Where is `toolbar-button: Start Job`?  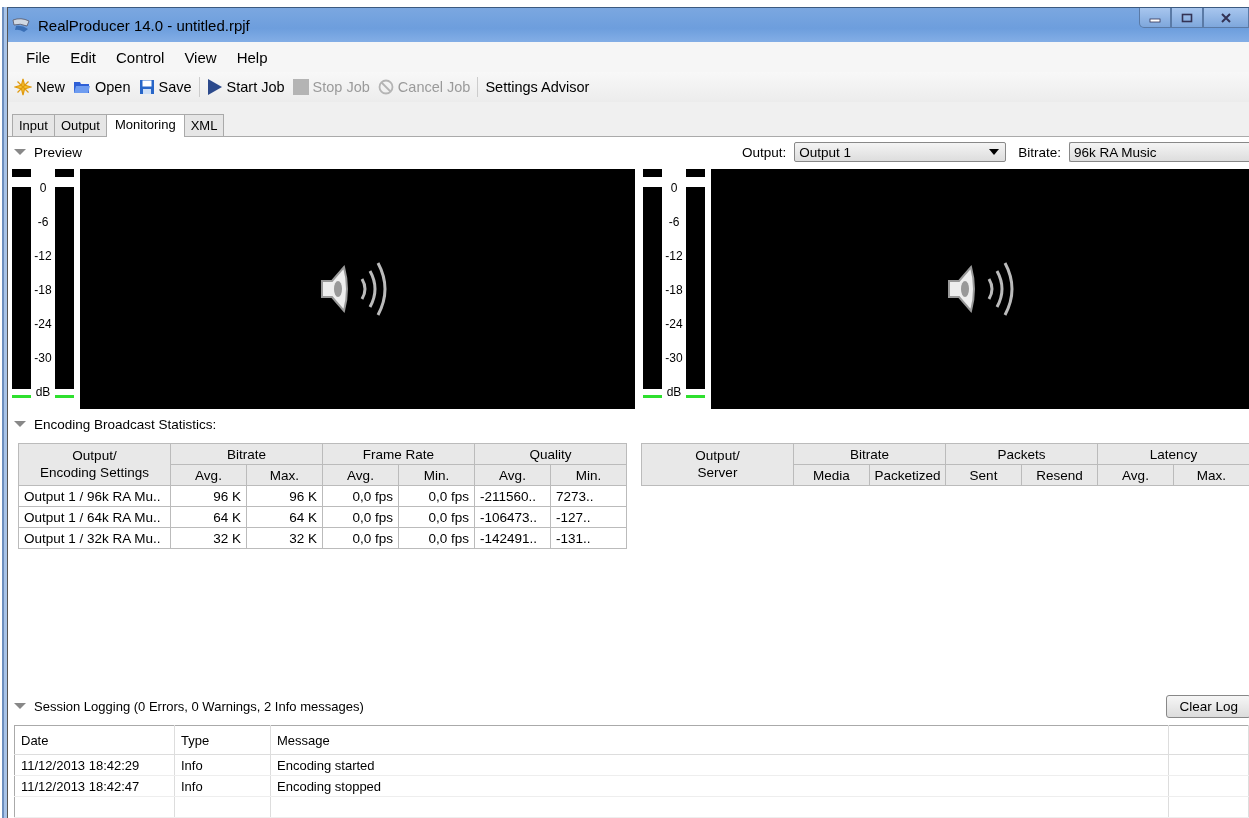
toolbar-button: Start Job is located at coordinates (245, 87).